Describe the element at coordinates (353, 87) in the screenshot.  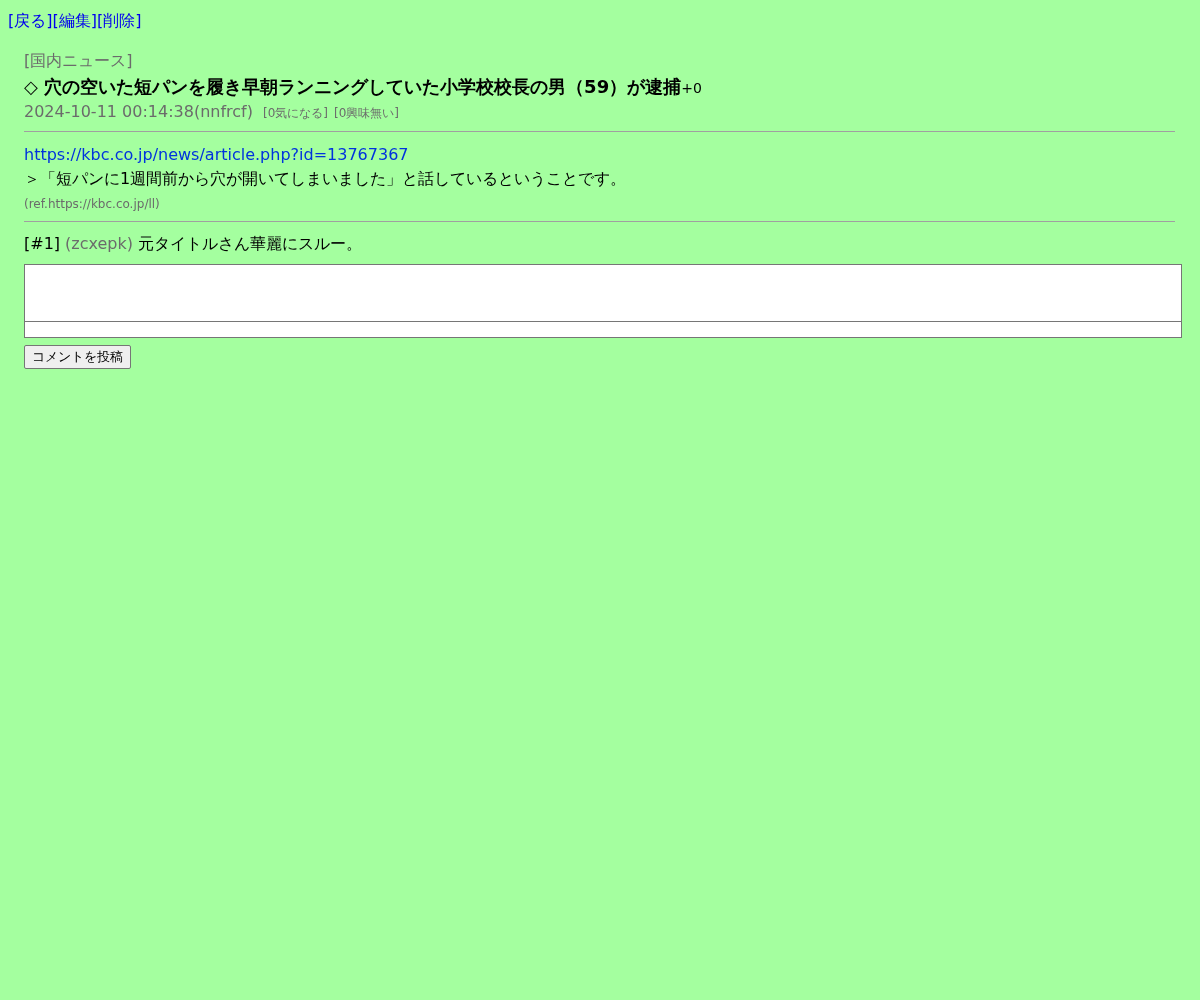
I see `article-title: ◇ 穴の空いた短パンを履き早朝ランニングしていた小学校校長の男（59）が逮捕` at that location.